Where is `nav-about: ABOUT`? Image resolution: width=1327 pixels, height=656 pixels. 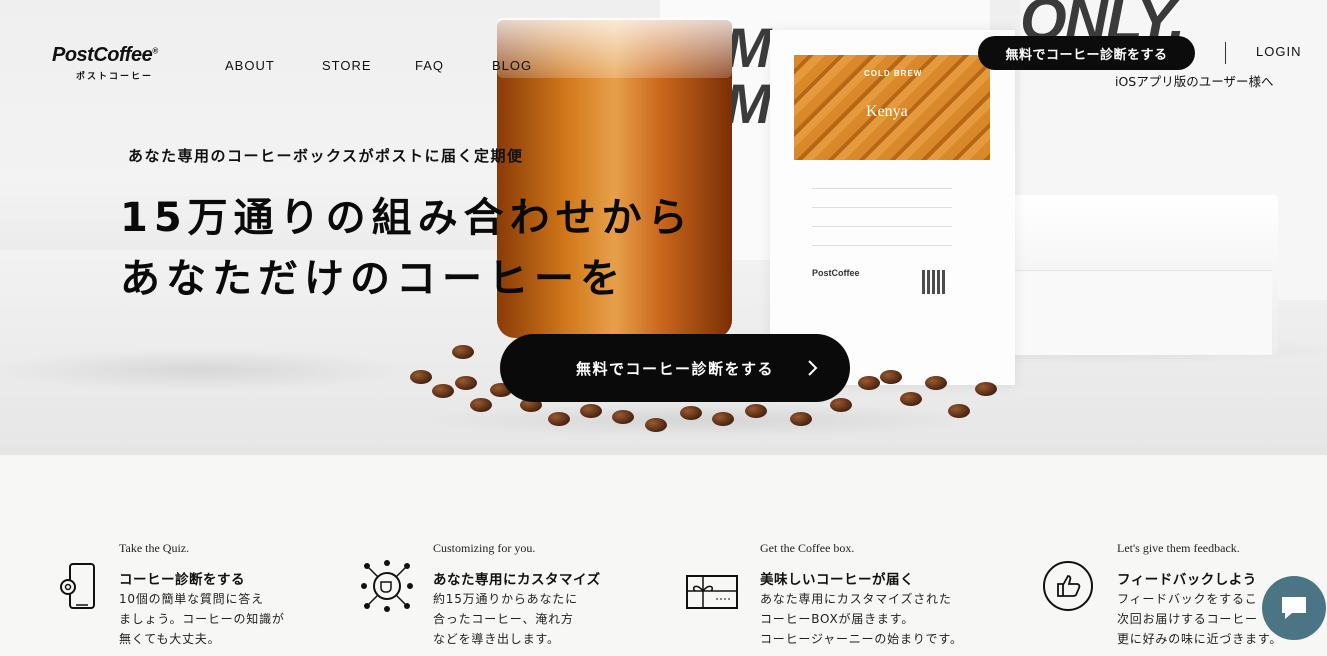 nav-about: ABOUT is located at coordinates (273, 65).